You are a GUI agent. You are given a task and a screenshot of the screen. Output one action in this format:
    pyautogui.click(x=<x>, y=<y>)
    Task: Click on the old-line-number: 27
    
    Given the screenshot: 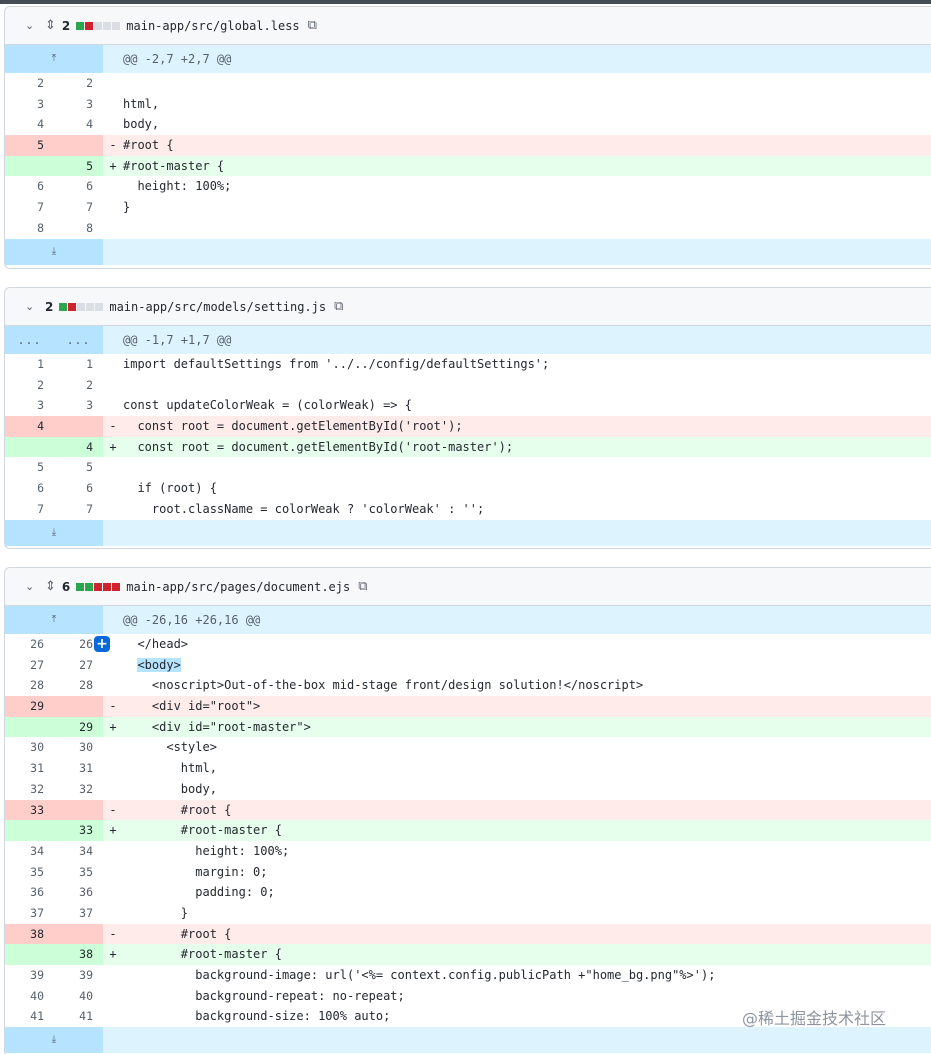 What is the action you would take?
    pyautogui.click(x=29, y=665)
    